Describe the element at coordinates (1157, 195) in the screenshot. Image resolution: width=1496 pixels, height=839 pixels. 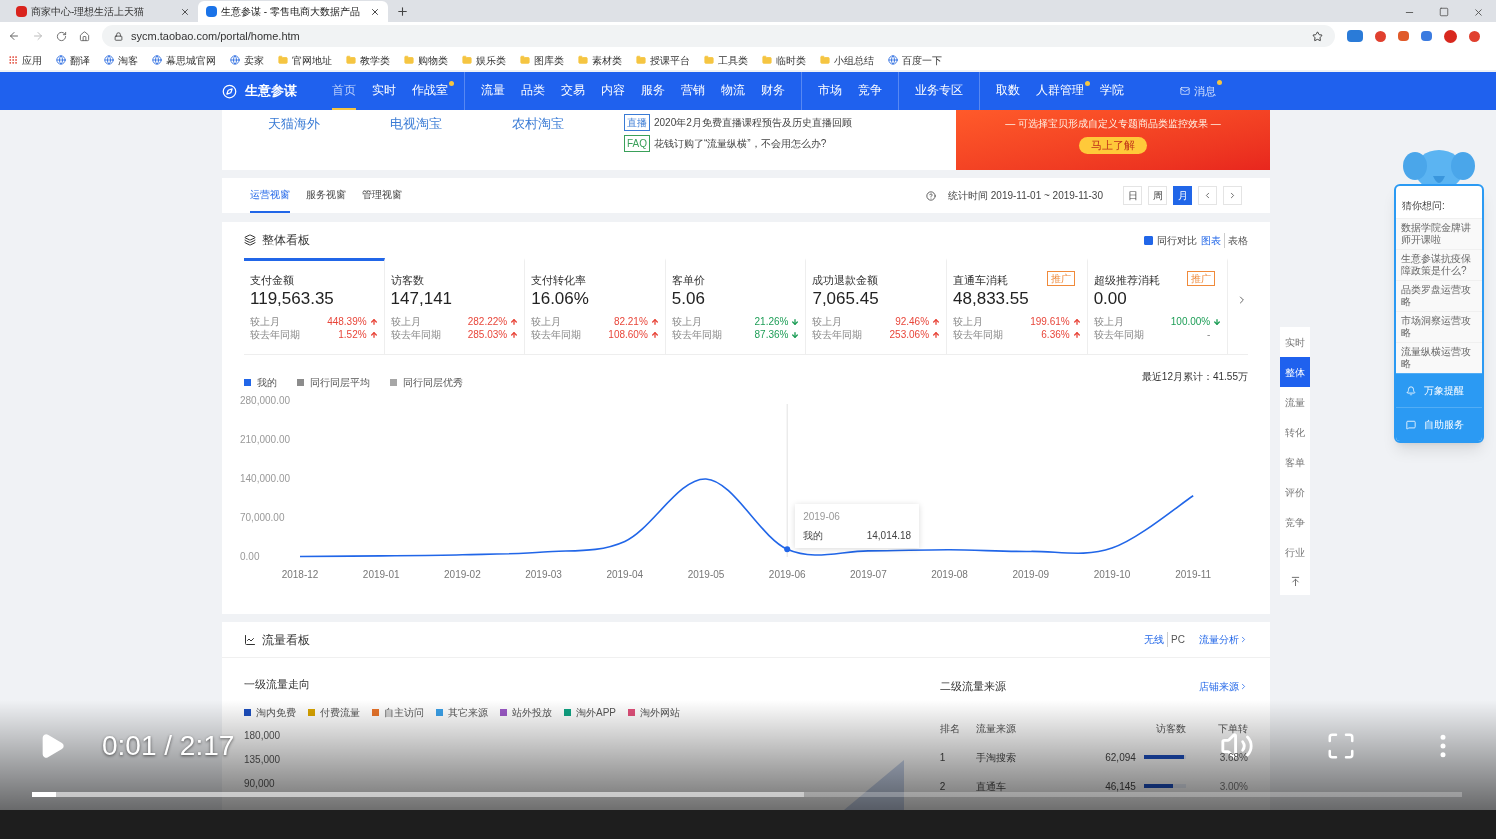
I see `range-button: 周` at that location.